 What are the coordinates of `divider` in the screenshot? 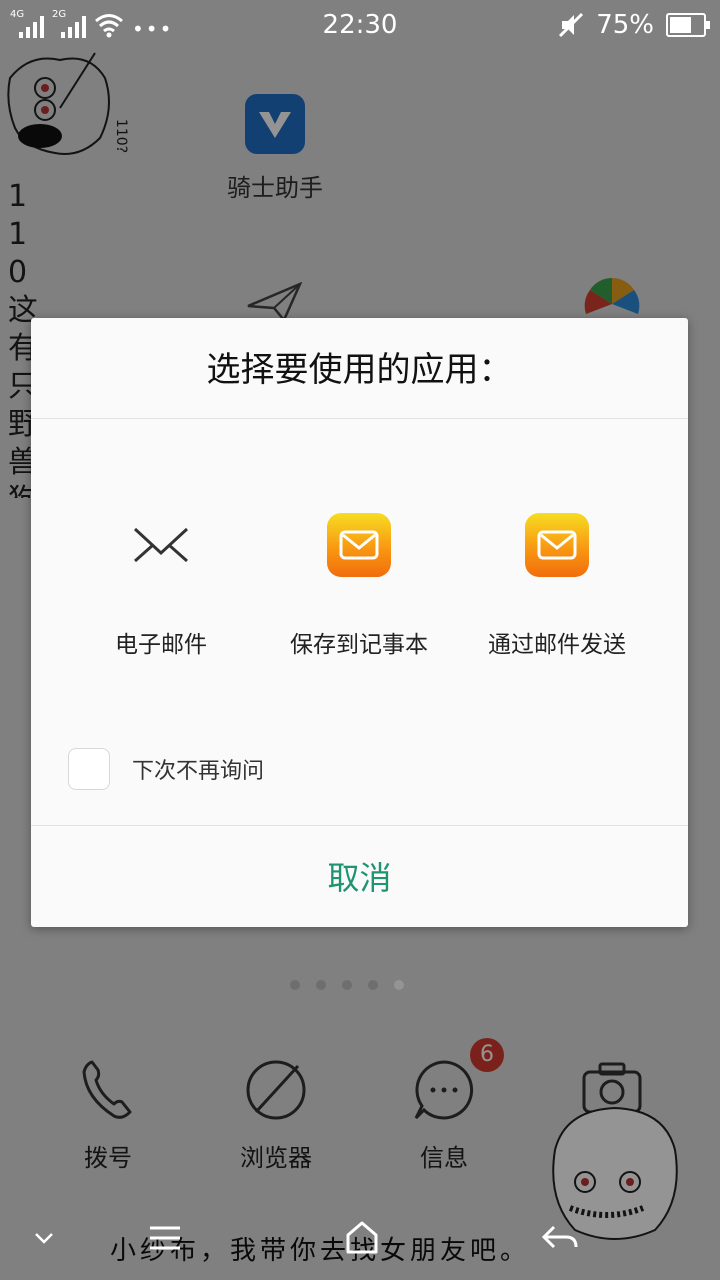 It's located at (359, 418).